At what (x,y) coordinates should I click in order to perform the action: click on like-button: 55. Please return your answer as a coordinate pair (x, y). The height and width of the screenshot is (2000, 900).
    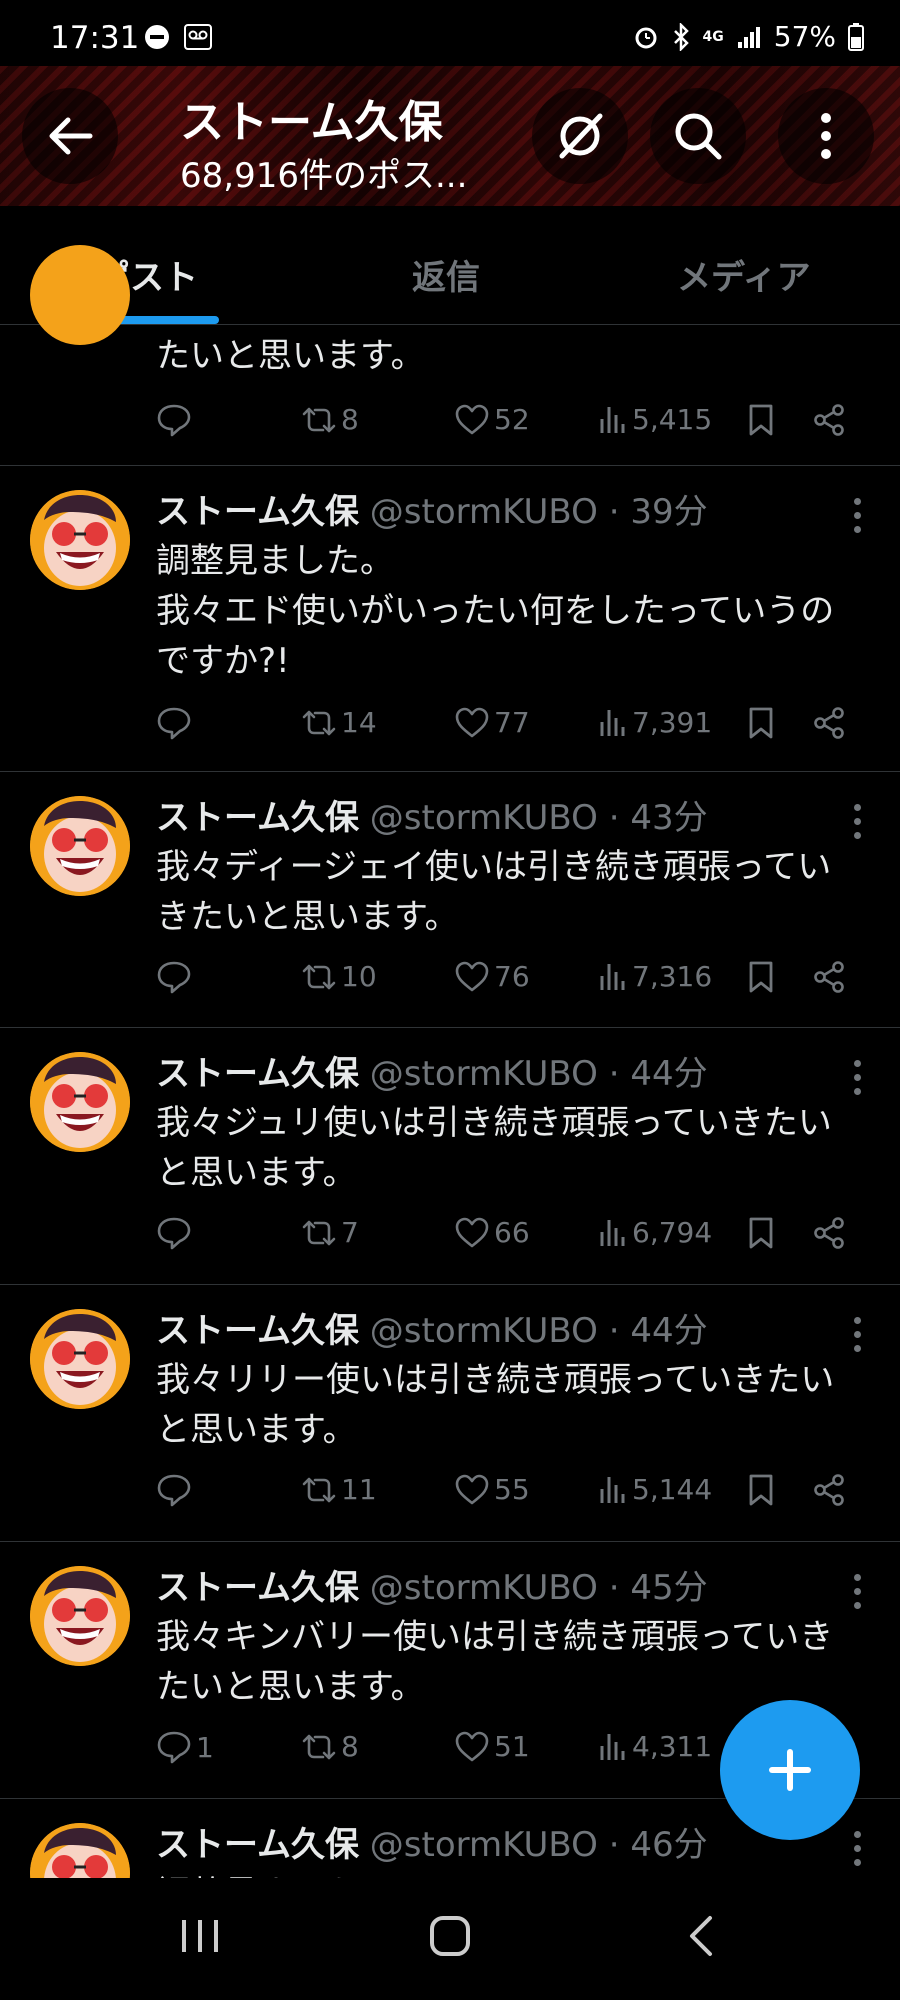
    Looking at the image, I should click on (492, 1489).